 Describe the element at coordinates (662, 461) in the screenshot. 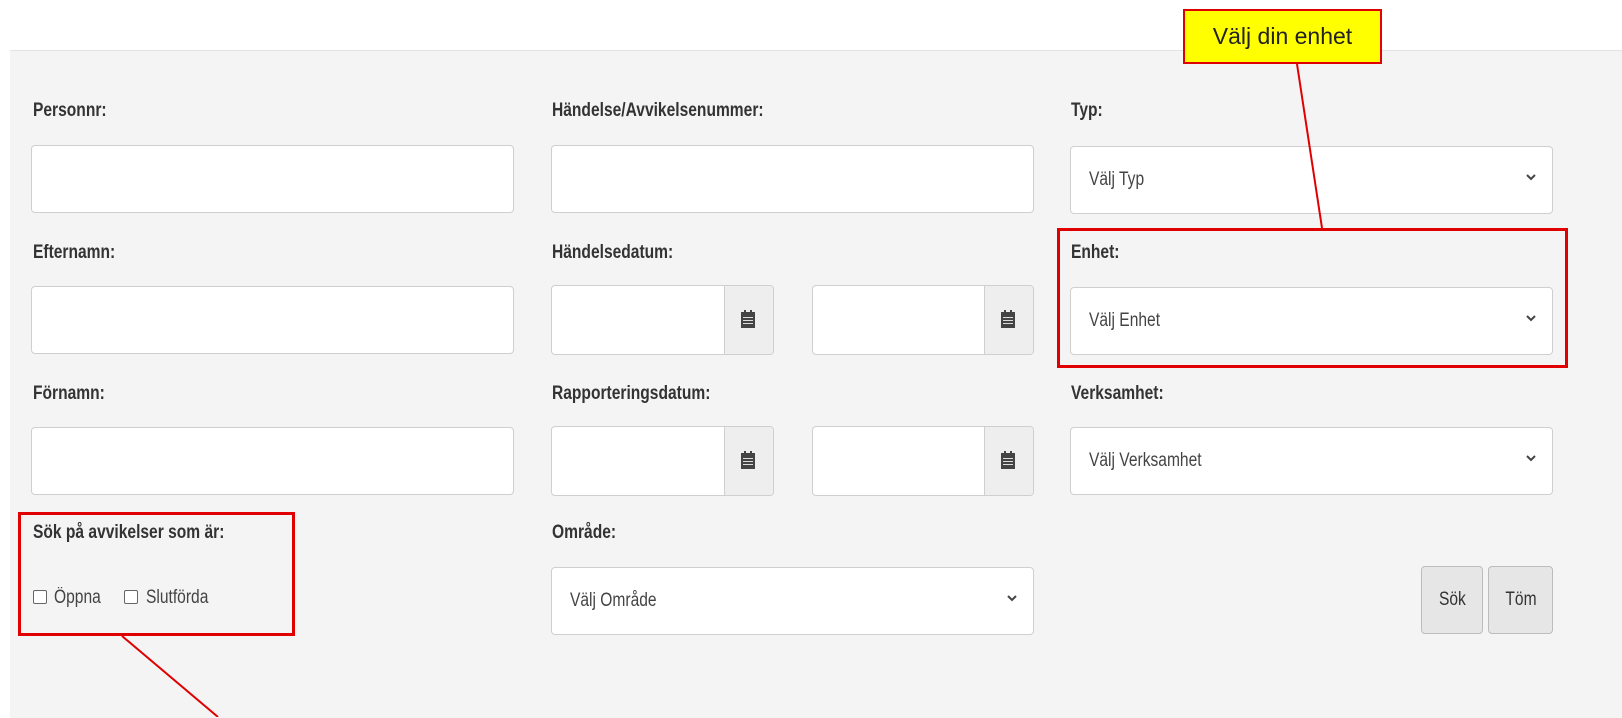

I see `rapporteringsdatum-from-input` at that location.